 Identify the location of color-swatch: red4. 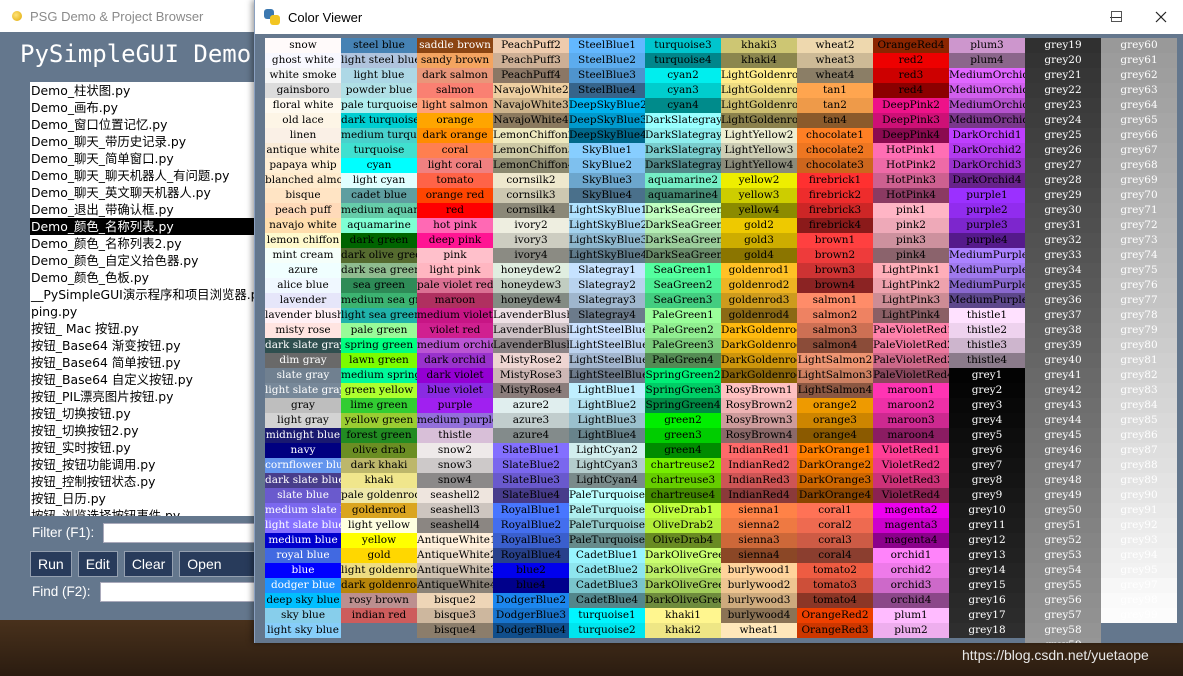
(911, 90).